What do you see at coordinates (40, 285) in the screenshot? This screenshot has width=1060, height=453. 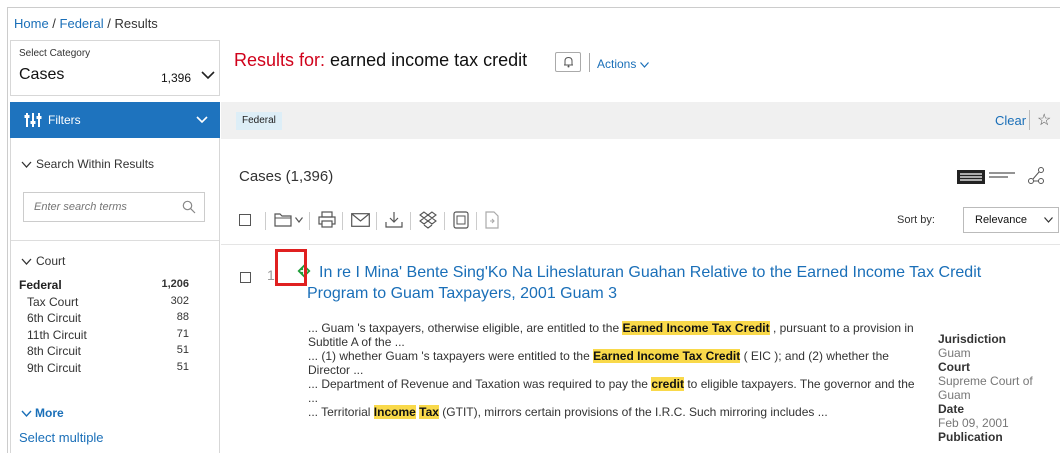 I see `court-item-label: Federal` at bounding box center [40, 285].